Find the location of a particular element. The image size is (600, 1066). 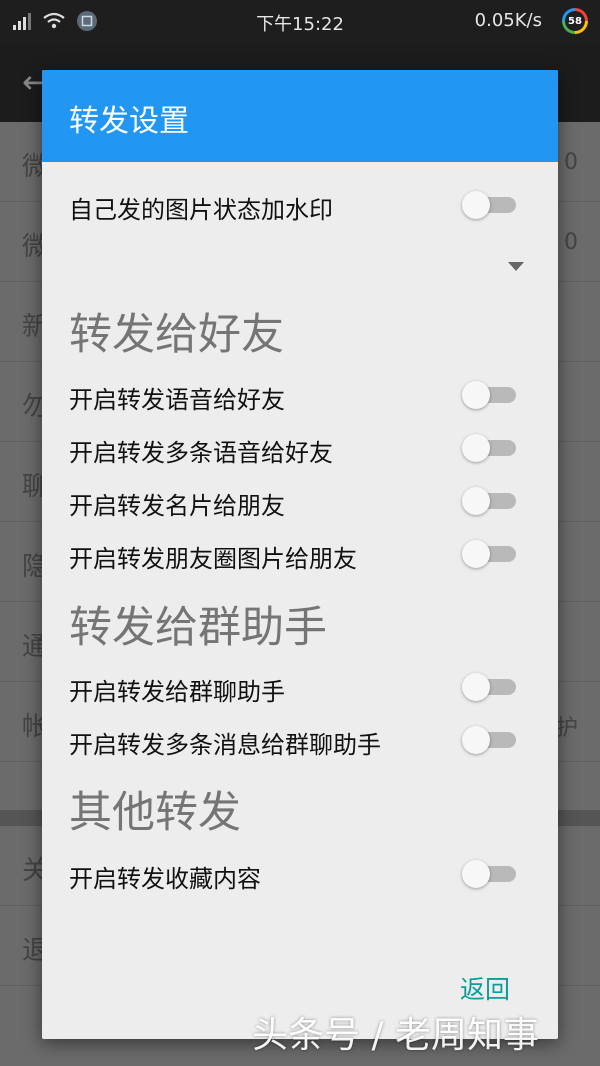

toggle-row-image-watermark: 自己发的图片状态加水印 is located at coordinates (300, 205).